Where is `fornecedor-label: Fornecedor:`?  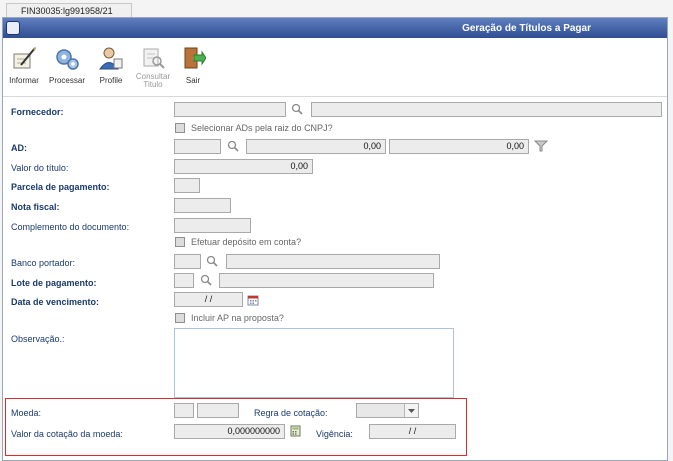
fornecedor-label: Fornecedor: is located at coordinates (37, 112).